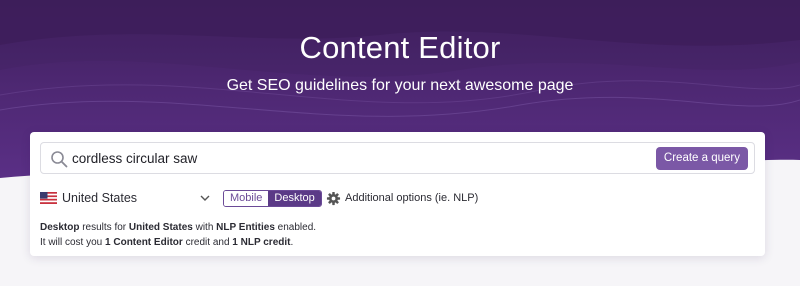  What do you see at coordinates (294, 198) in the screenshot?
I see `device-option-desktop: Desktop` at bounding box center [294, 198].